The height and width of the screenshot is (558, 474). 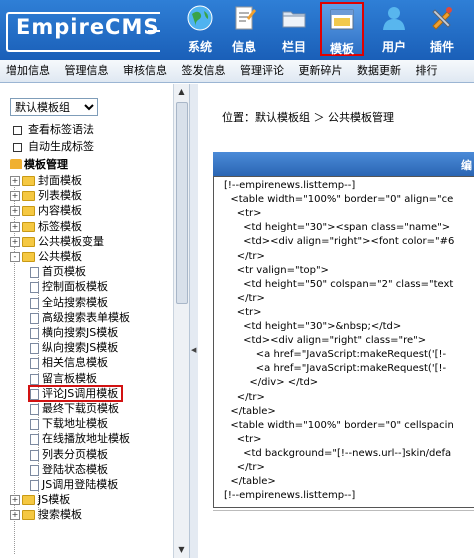 I want to click on left-scrollbar: ▲ ▼, so click(x=181, y=321).